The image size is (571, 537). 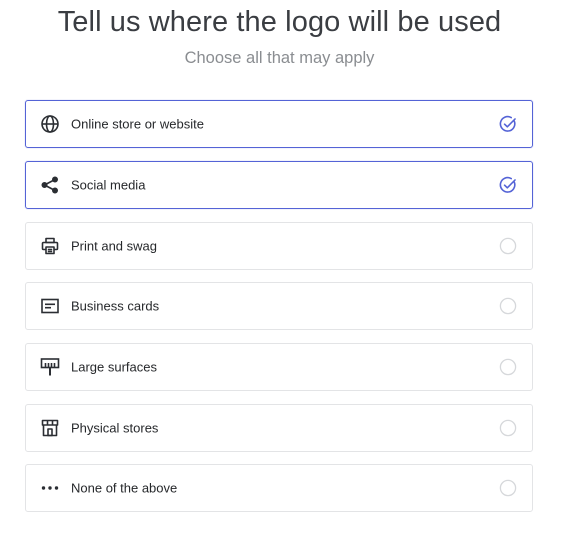 What do you see at coordinates (50, 185) in the screenshot?
I see `share-icon` at bounding box center [50, 185].